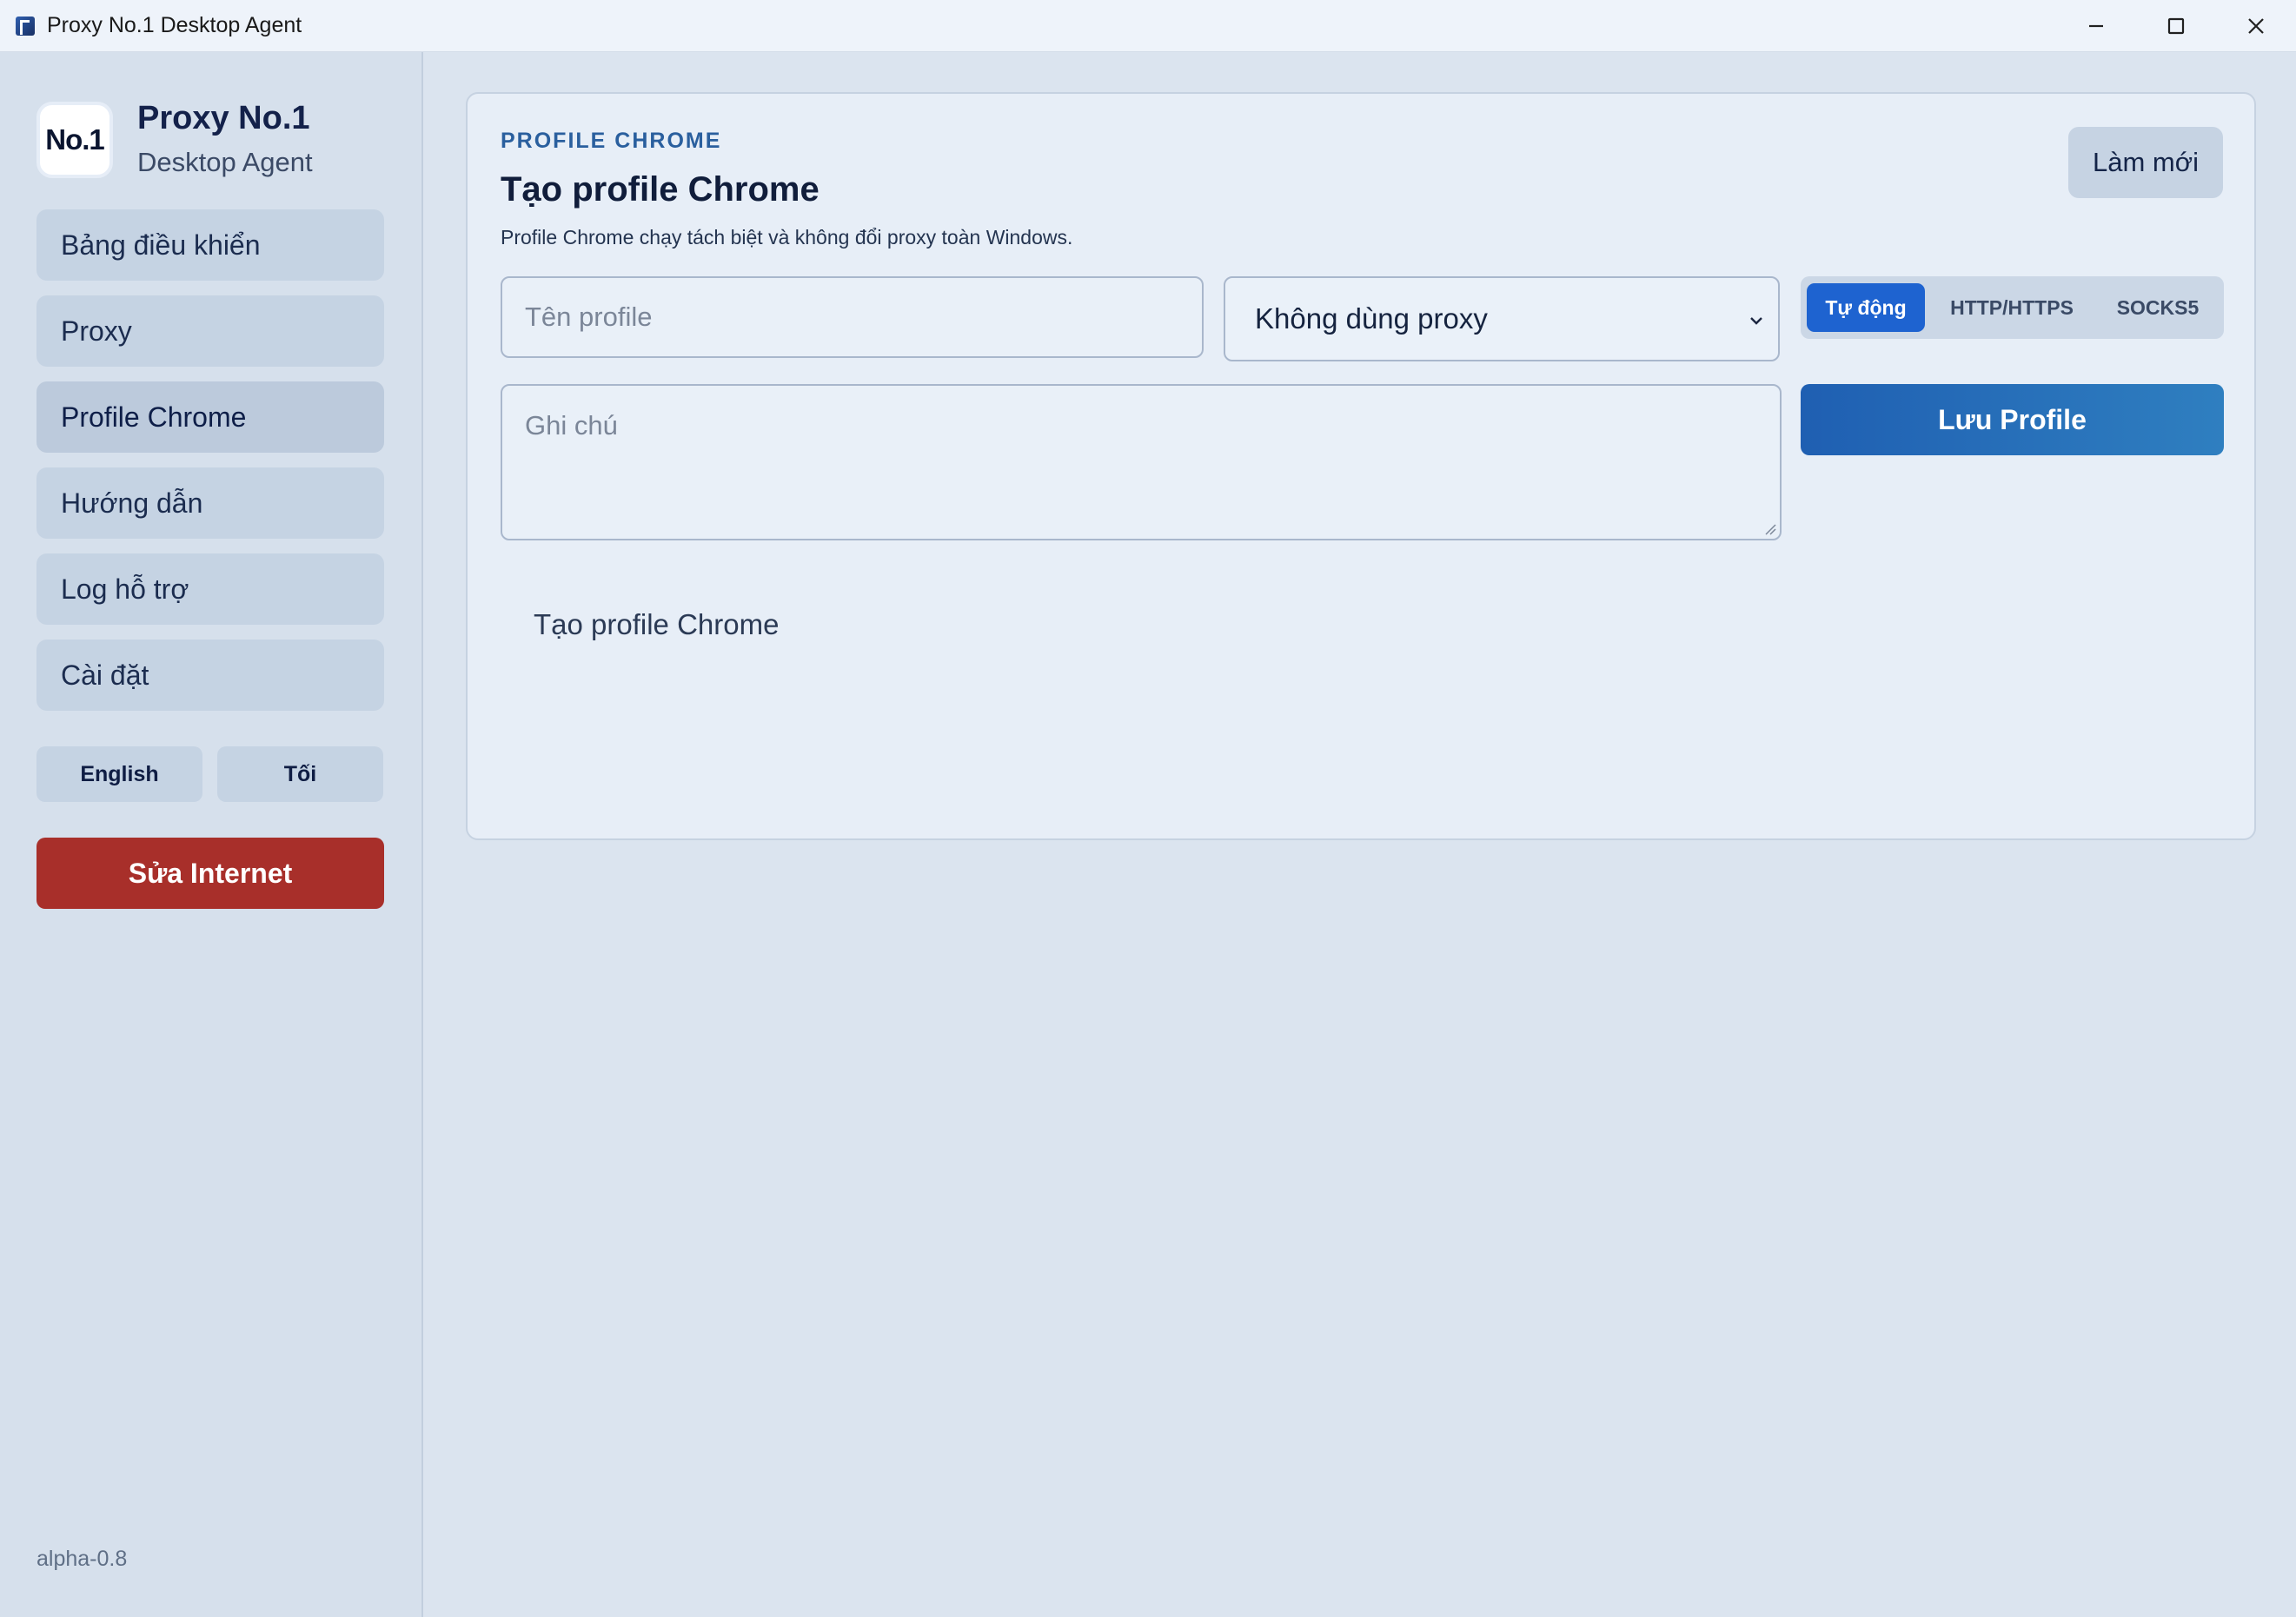  I want to click on minimize-icon, so click(2096, 26).